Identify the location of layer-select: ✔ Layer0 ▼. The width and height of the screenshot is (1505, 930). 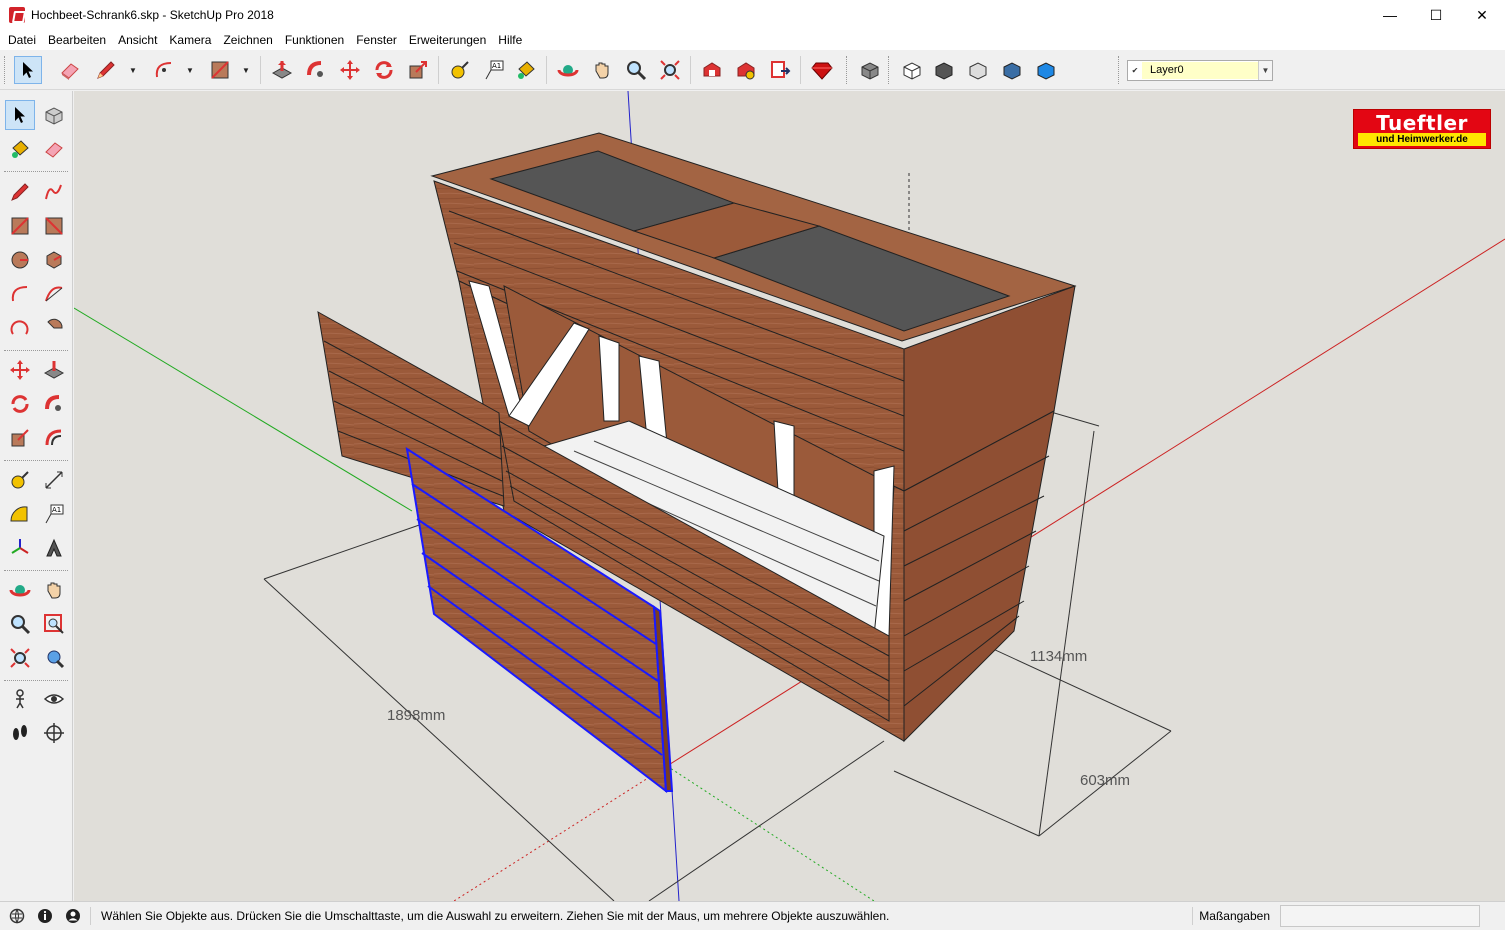
(1200, 70).